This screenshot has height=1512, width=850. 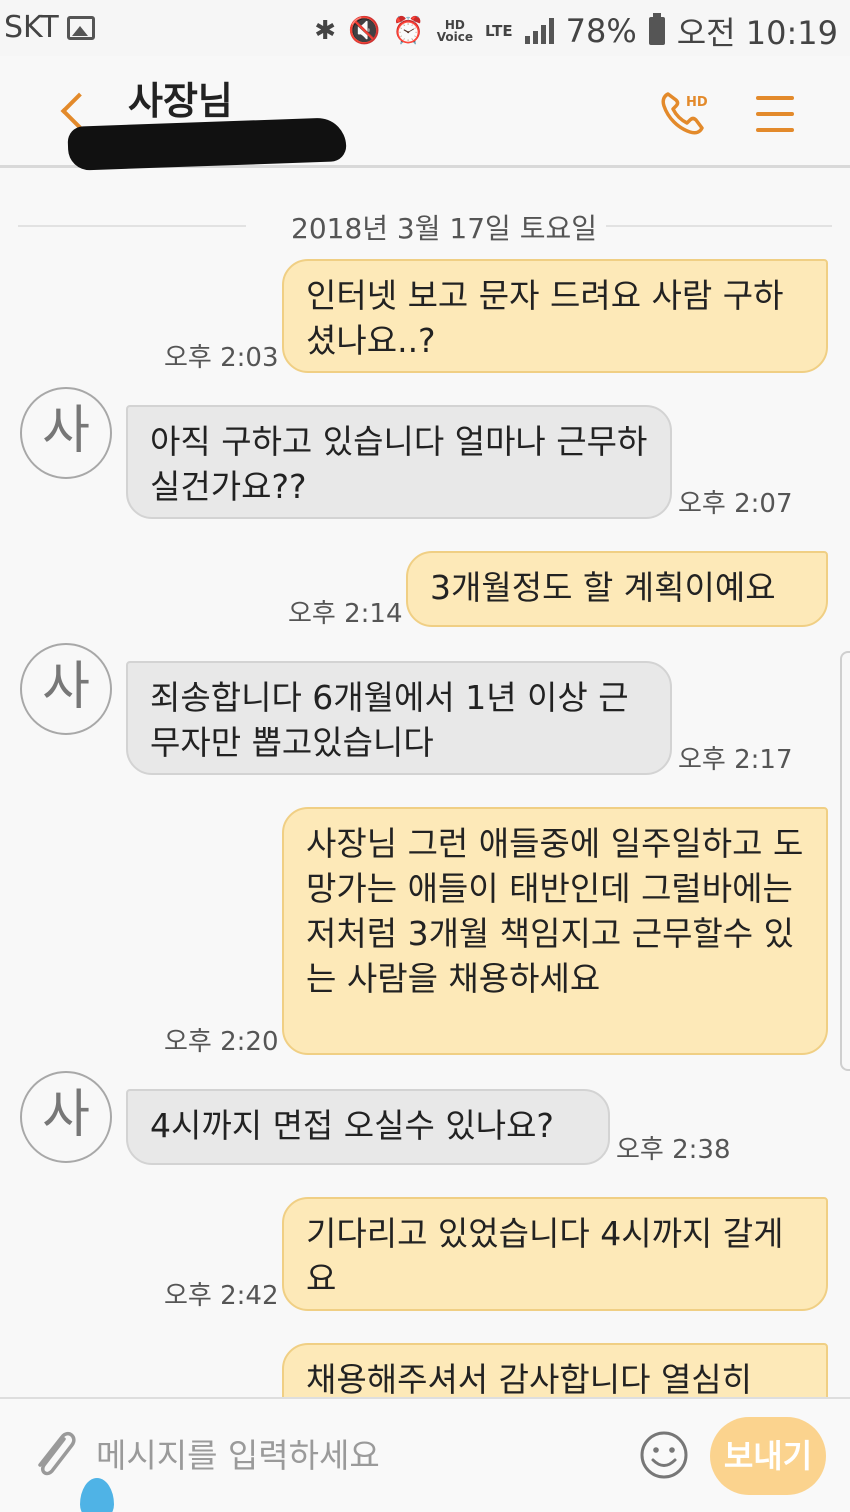 I want to click on battery-percent: 78%, so click(x=601, y=31).